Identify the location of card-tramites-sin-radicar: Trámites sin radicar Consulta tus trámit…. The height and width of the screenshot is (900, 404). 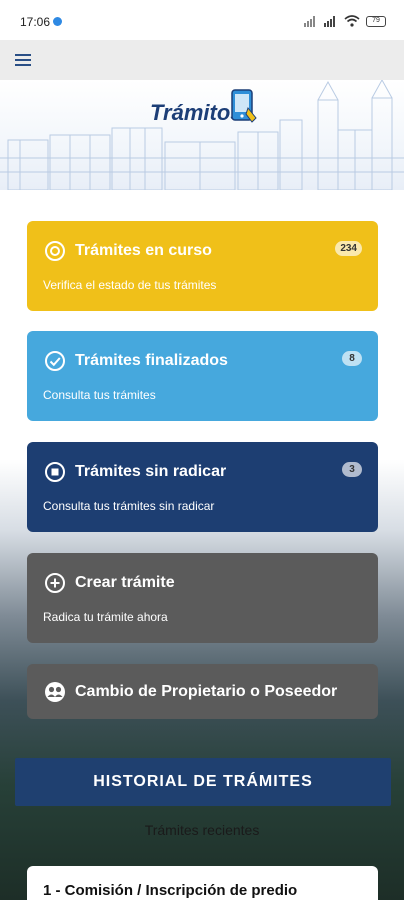
(202, 487).